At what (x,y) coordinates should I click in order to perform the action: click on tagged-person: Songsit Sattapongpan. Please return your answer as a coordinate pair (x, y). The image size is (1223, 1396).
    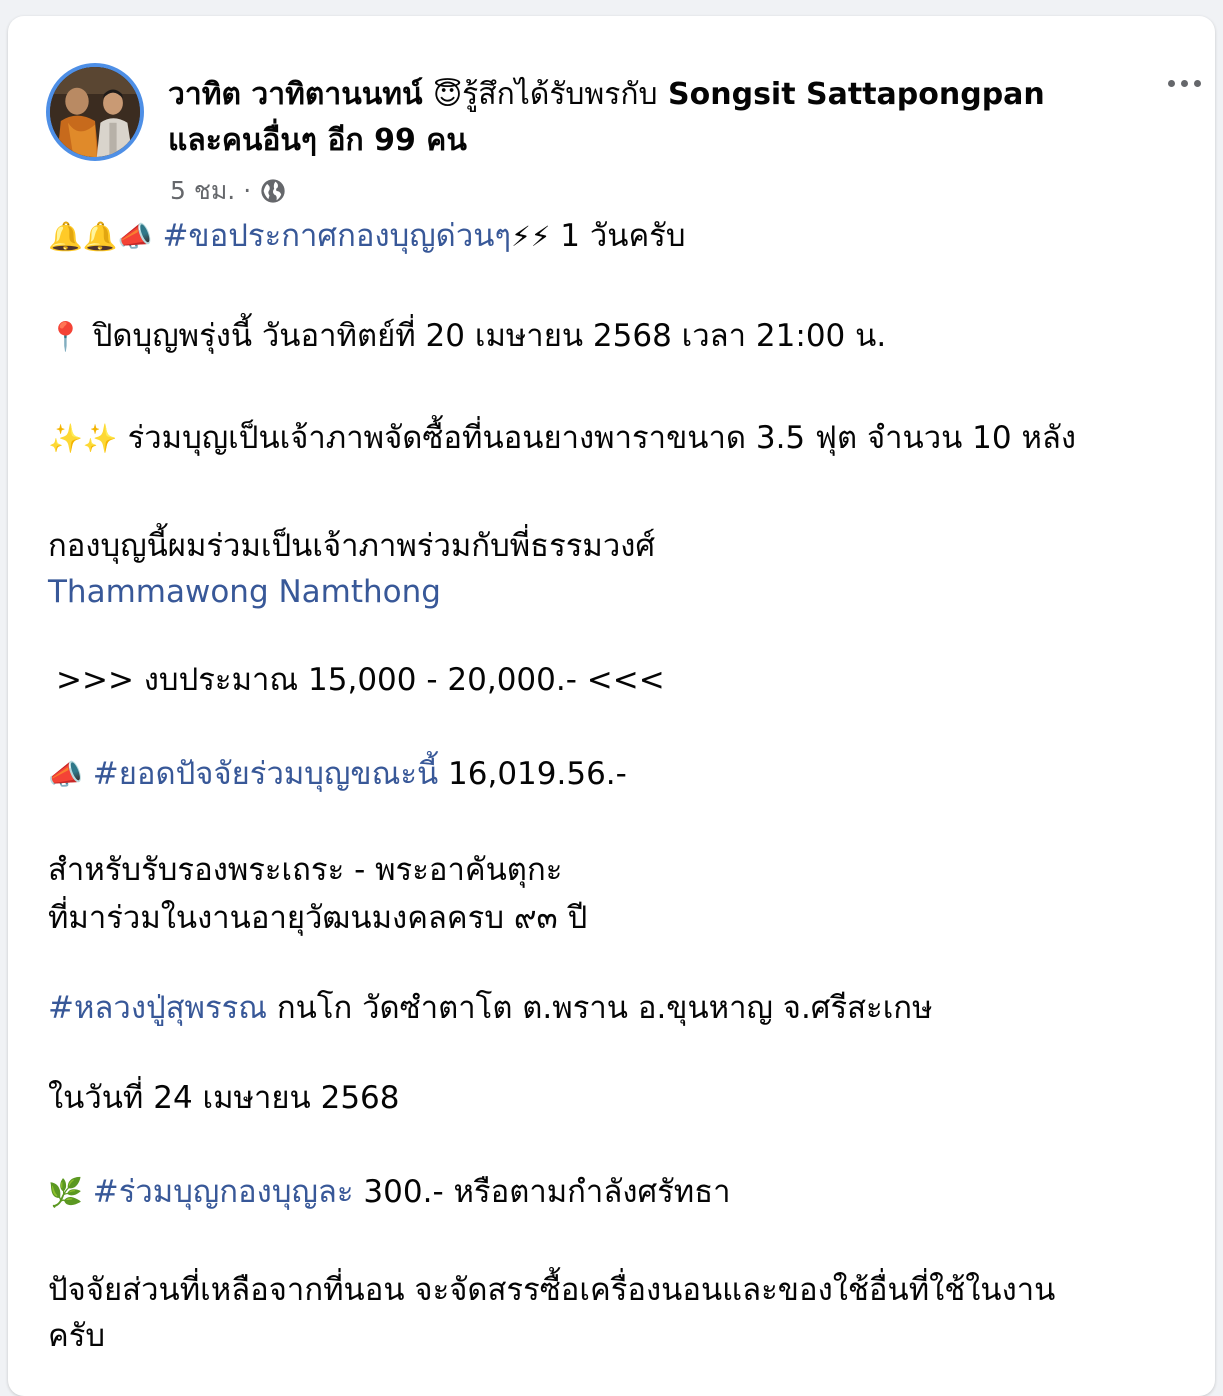
    Looking at the image, I should click on (856, 94).